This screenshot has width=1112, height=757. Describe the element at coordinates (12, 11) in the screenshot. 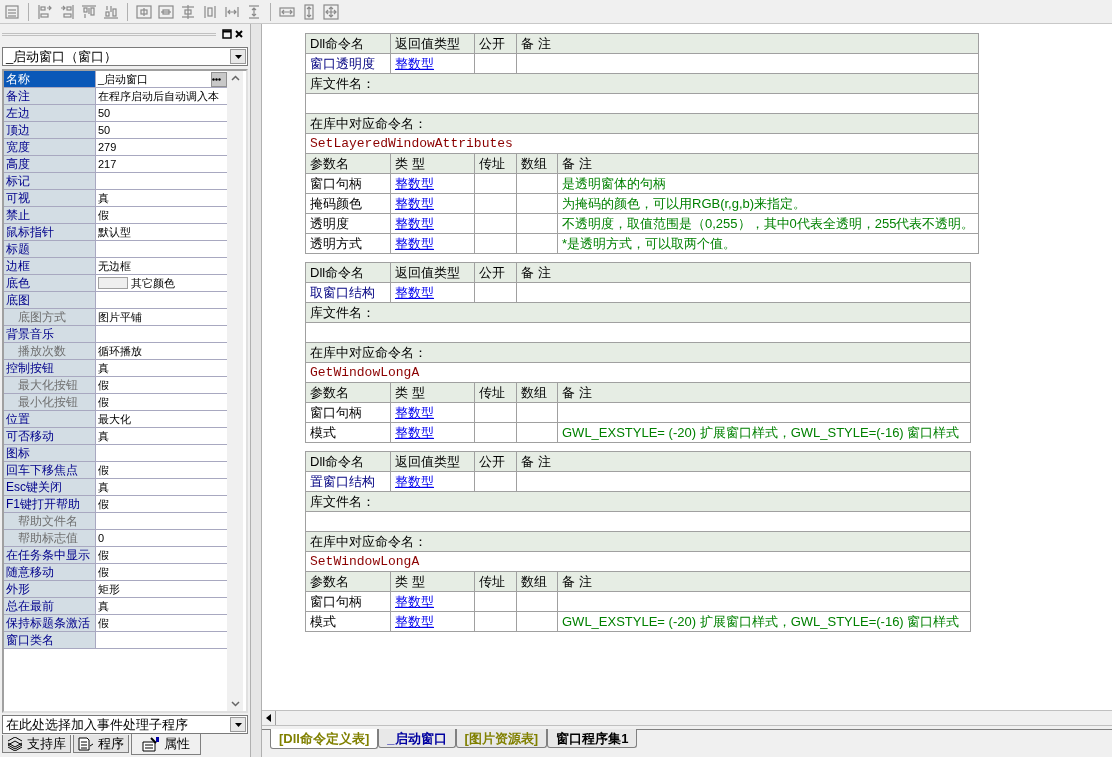

I see `form-icon` at that location.